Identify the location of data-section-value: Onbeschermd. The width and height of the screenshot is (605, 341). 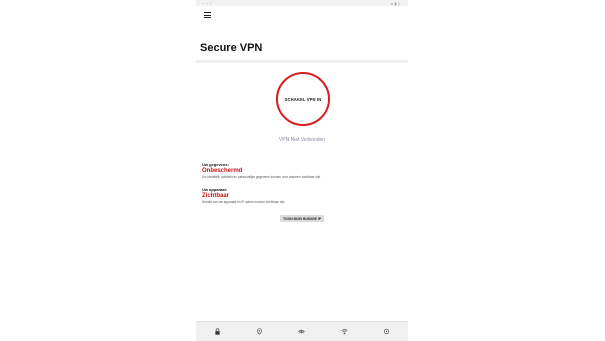
(222, 171).